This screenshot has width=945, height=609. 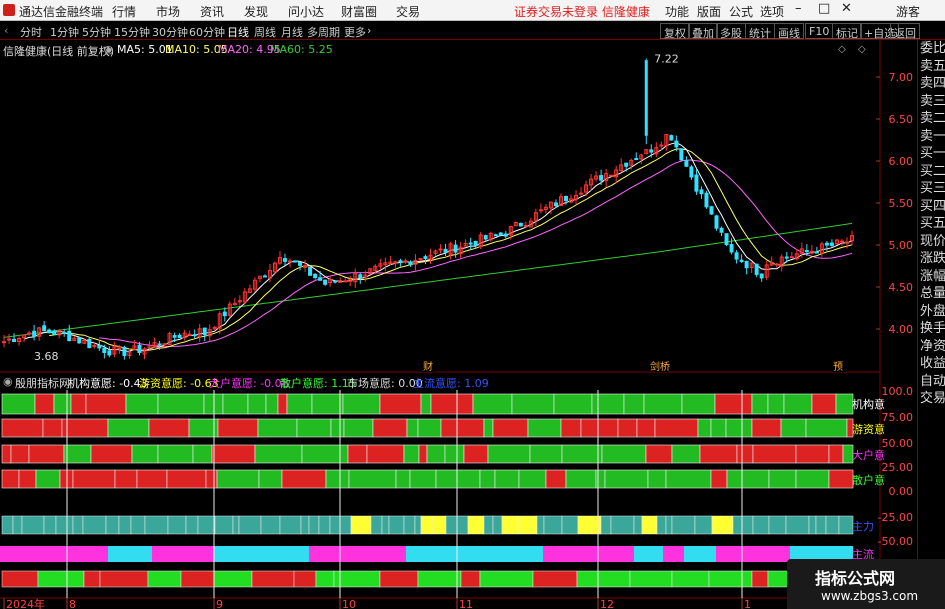 What do you see at coordinates (731, 31) in the screenshot?
I see `btn-duogu: 多股` at bounding box center [731, 31].